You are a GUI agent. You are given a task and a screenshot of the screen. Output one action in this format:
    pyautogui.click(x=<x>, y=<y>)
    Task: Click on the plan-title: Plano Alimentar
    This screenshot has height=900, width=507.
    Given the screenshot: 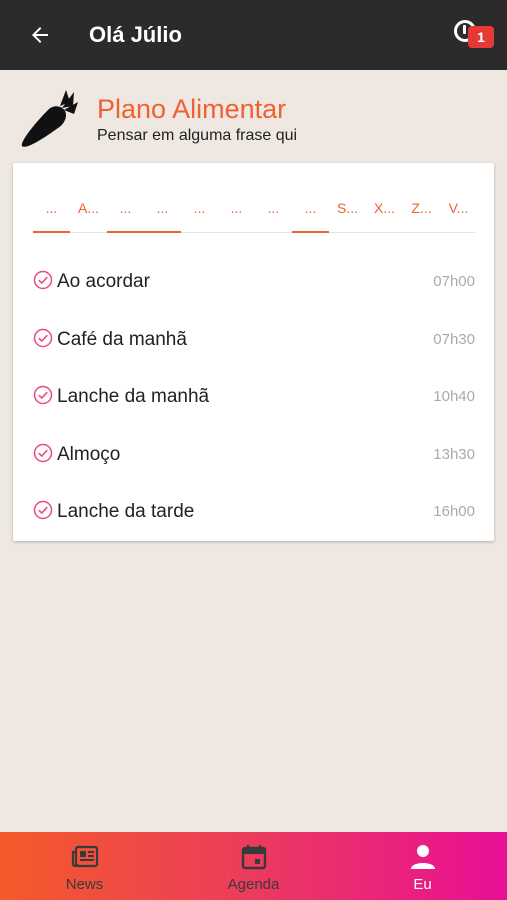 What is the action you would take?
    pyautogui.click(x=192, y=109)
    